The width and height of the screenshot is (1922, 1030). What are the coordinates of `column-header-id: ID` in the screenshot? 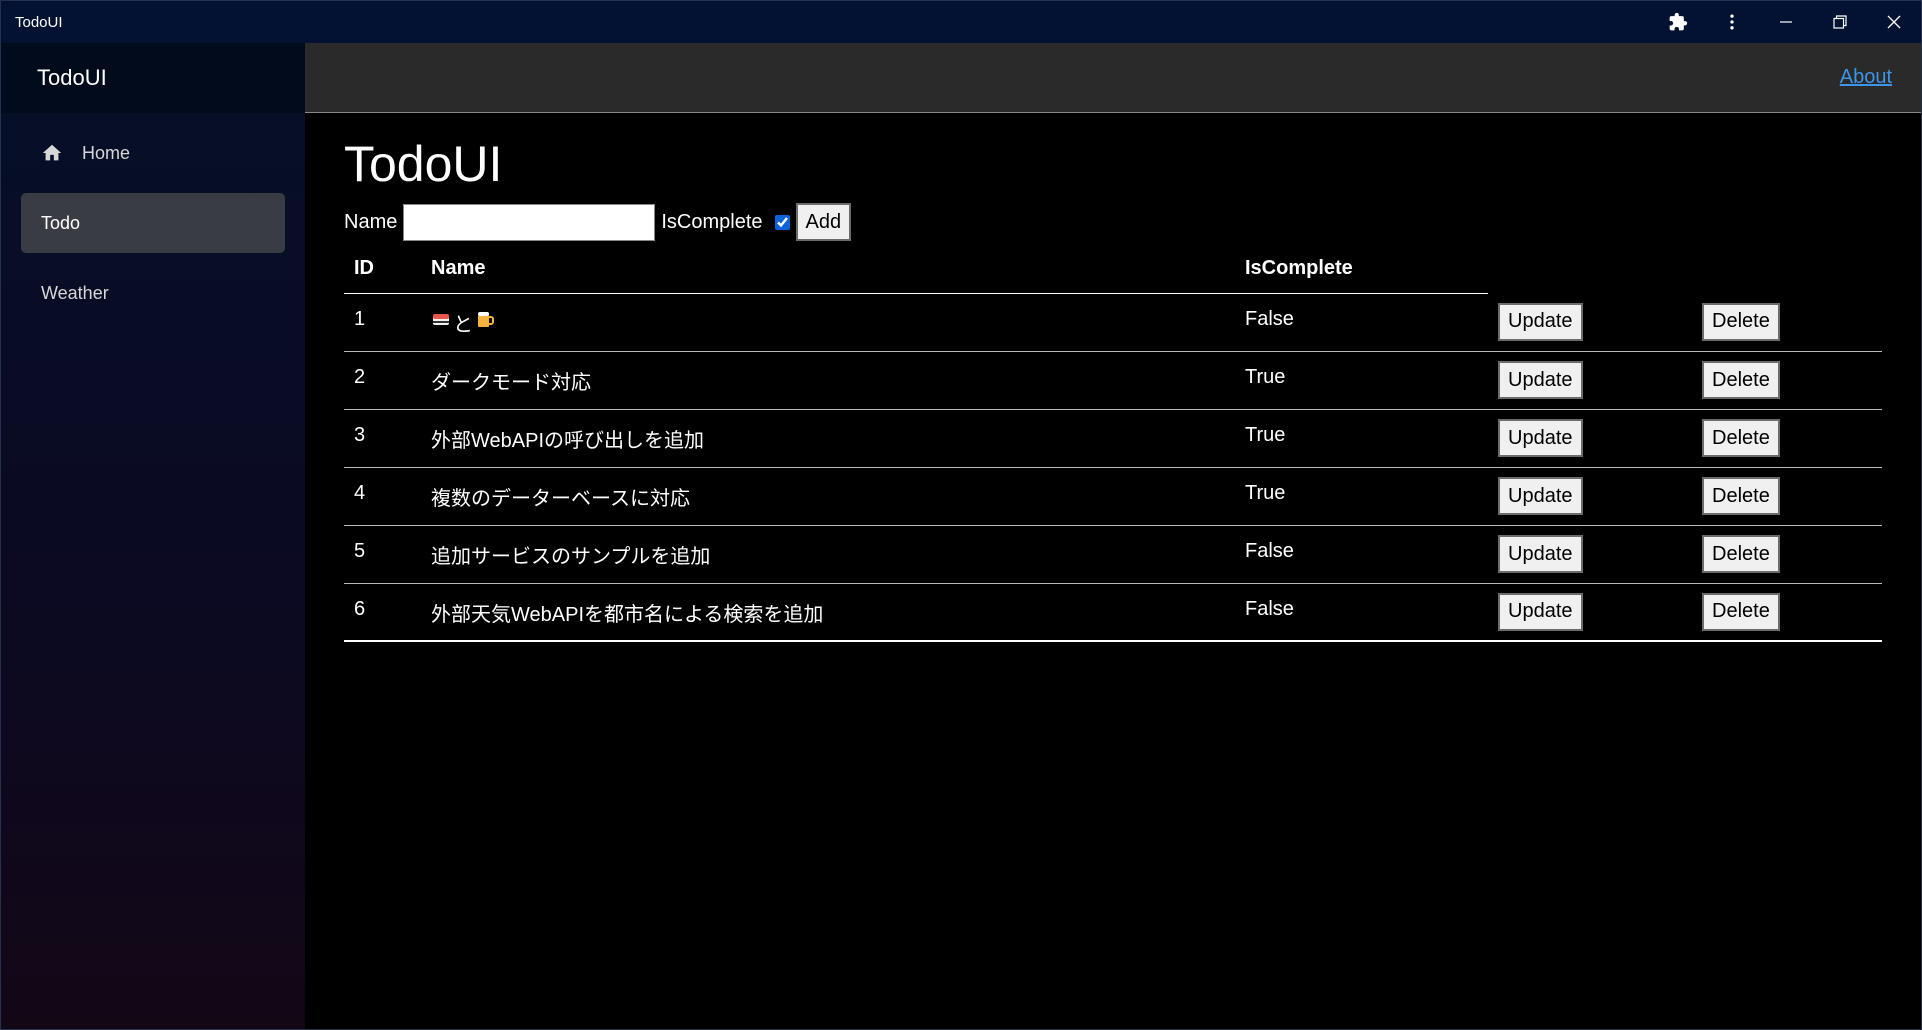 It's located at (382, 269).